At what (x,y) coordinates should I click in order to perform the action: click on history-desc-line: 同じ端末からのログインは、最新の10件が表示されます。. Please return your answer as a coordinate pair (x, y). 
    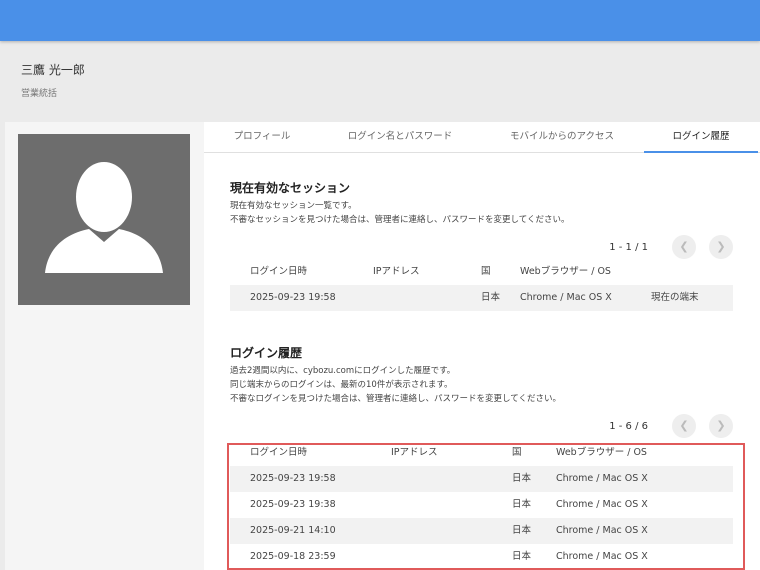
    Looking at the image, I should click on (341, 385).